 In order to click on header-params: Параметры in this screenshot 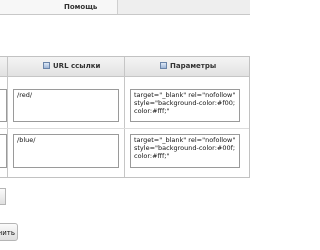, I will do `click(188, 66)`.